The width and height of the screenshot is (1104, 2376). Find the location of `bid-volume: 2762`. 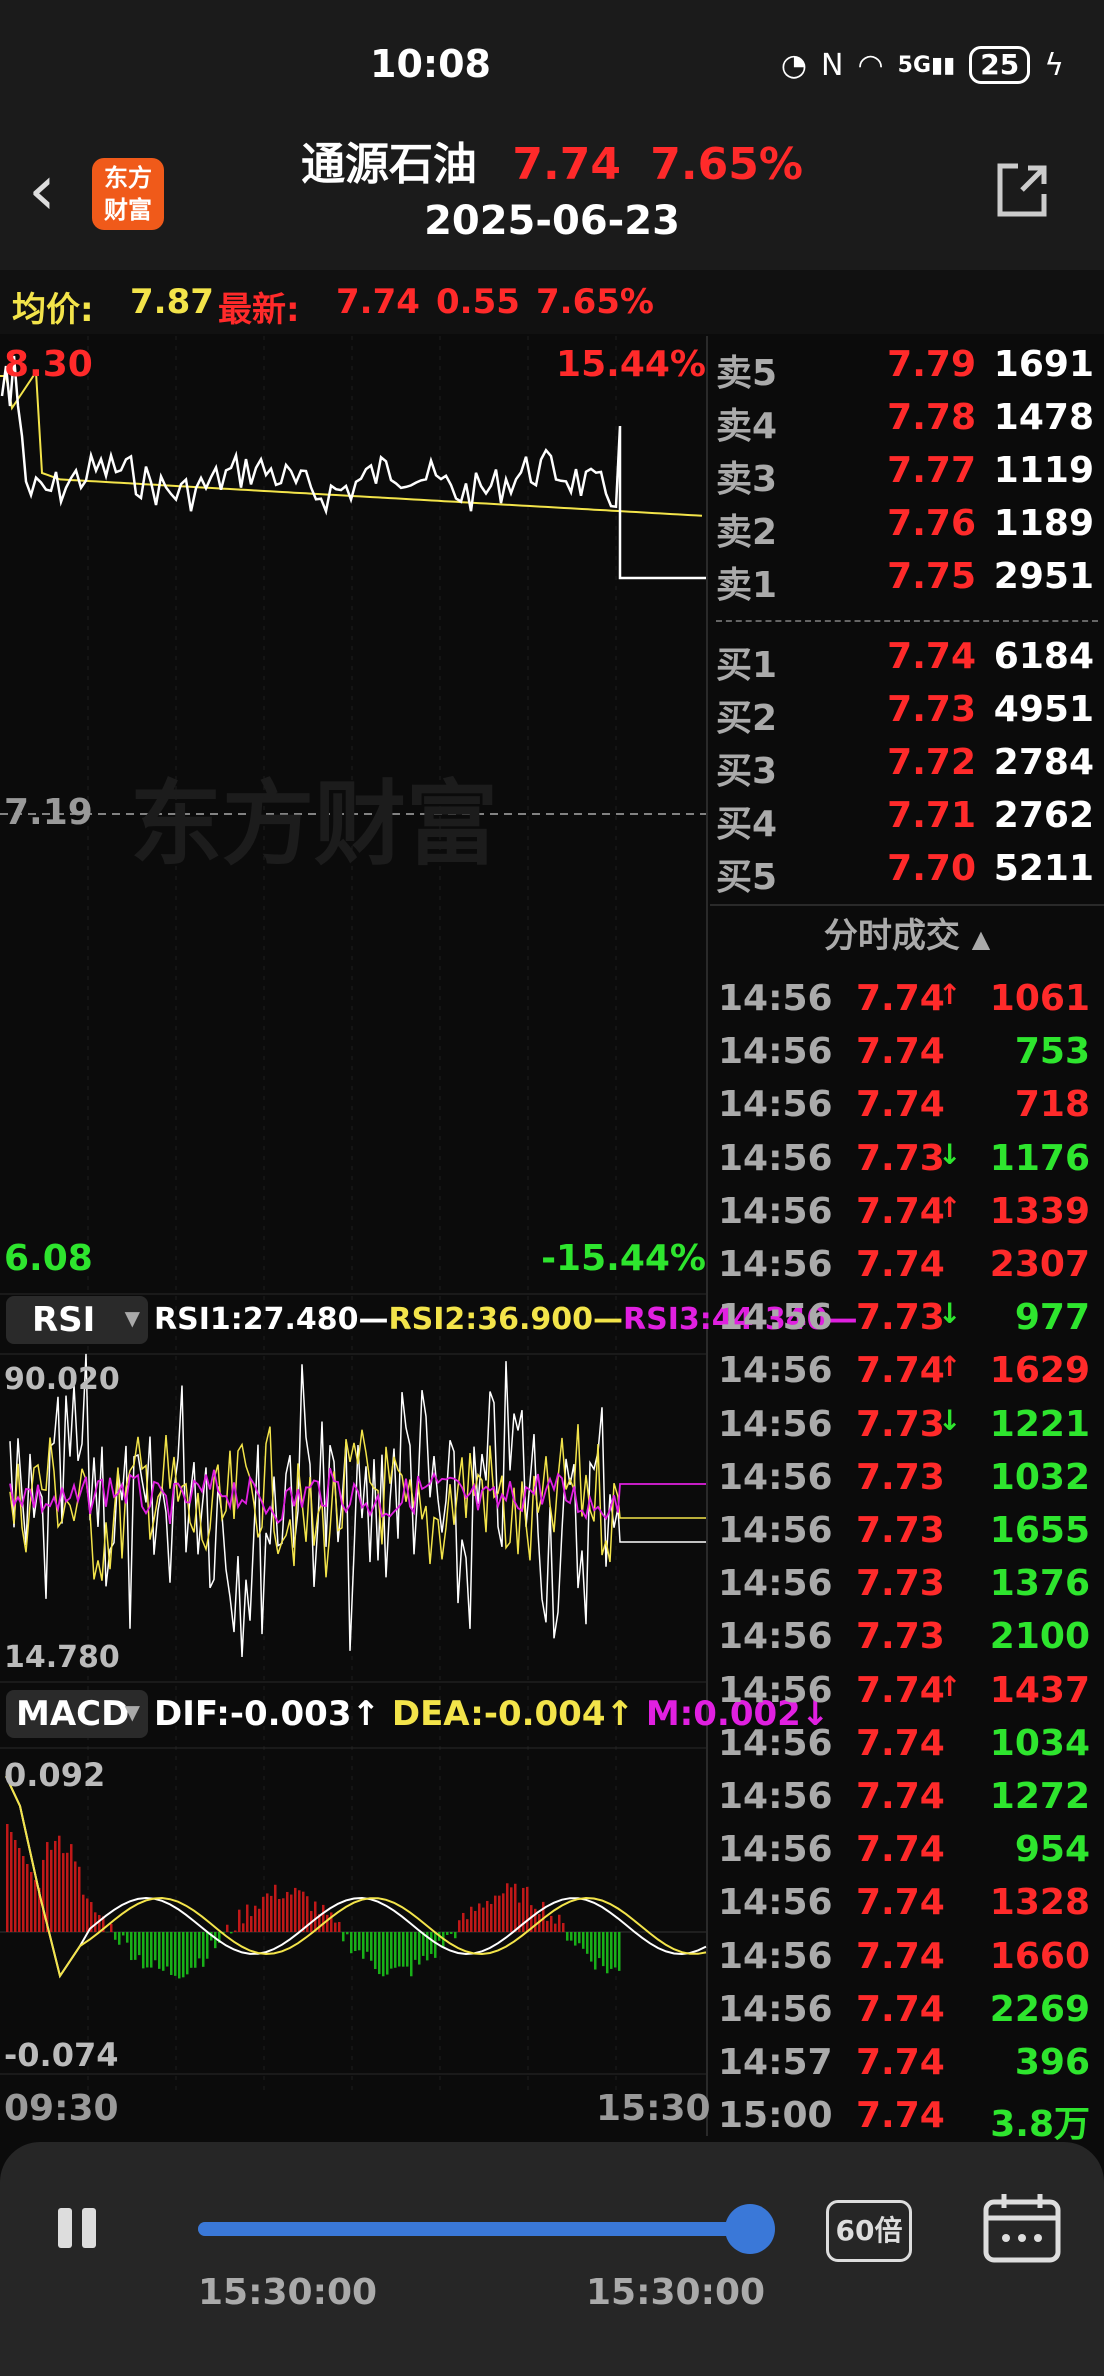

bid-volume: 2762 is located at coordinates (1043, 815).